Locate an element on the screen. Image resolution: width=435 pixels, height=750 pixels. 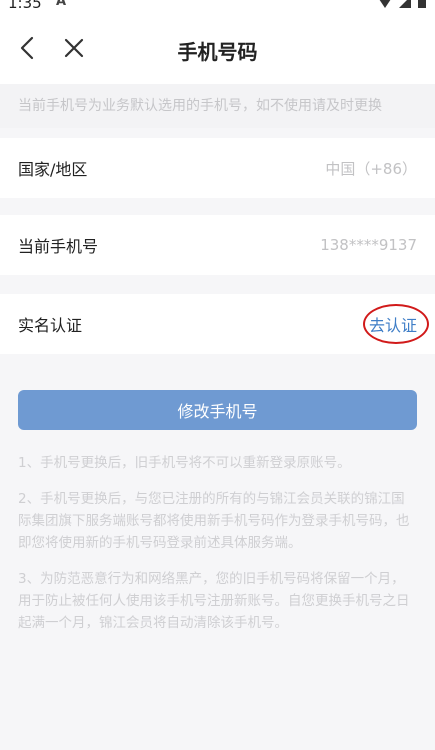
current-phone-label: 当前手机号 is located at coordinates (58, 246).